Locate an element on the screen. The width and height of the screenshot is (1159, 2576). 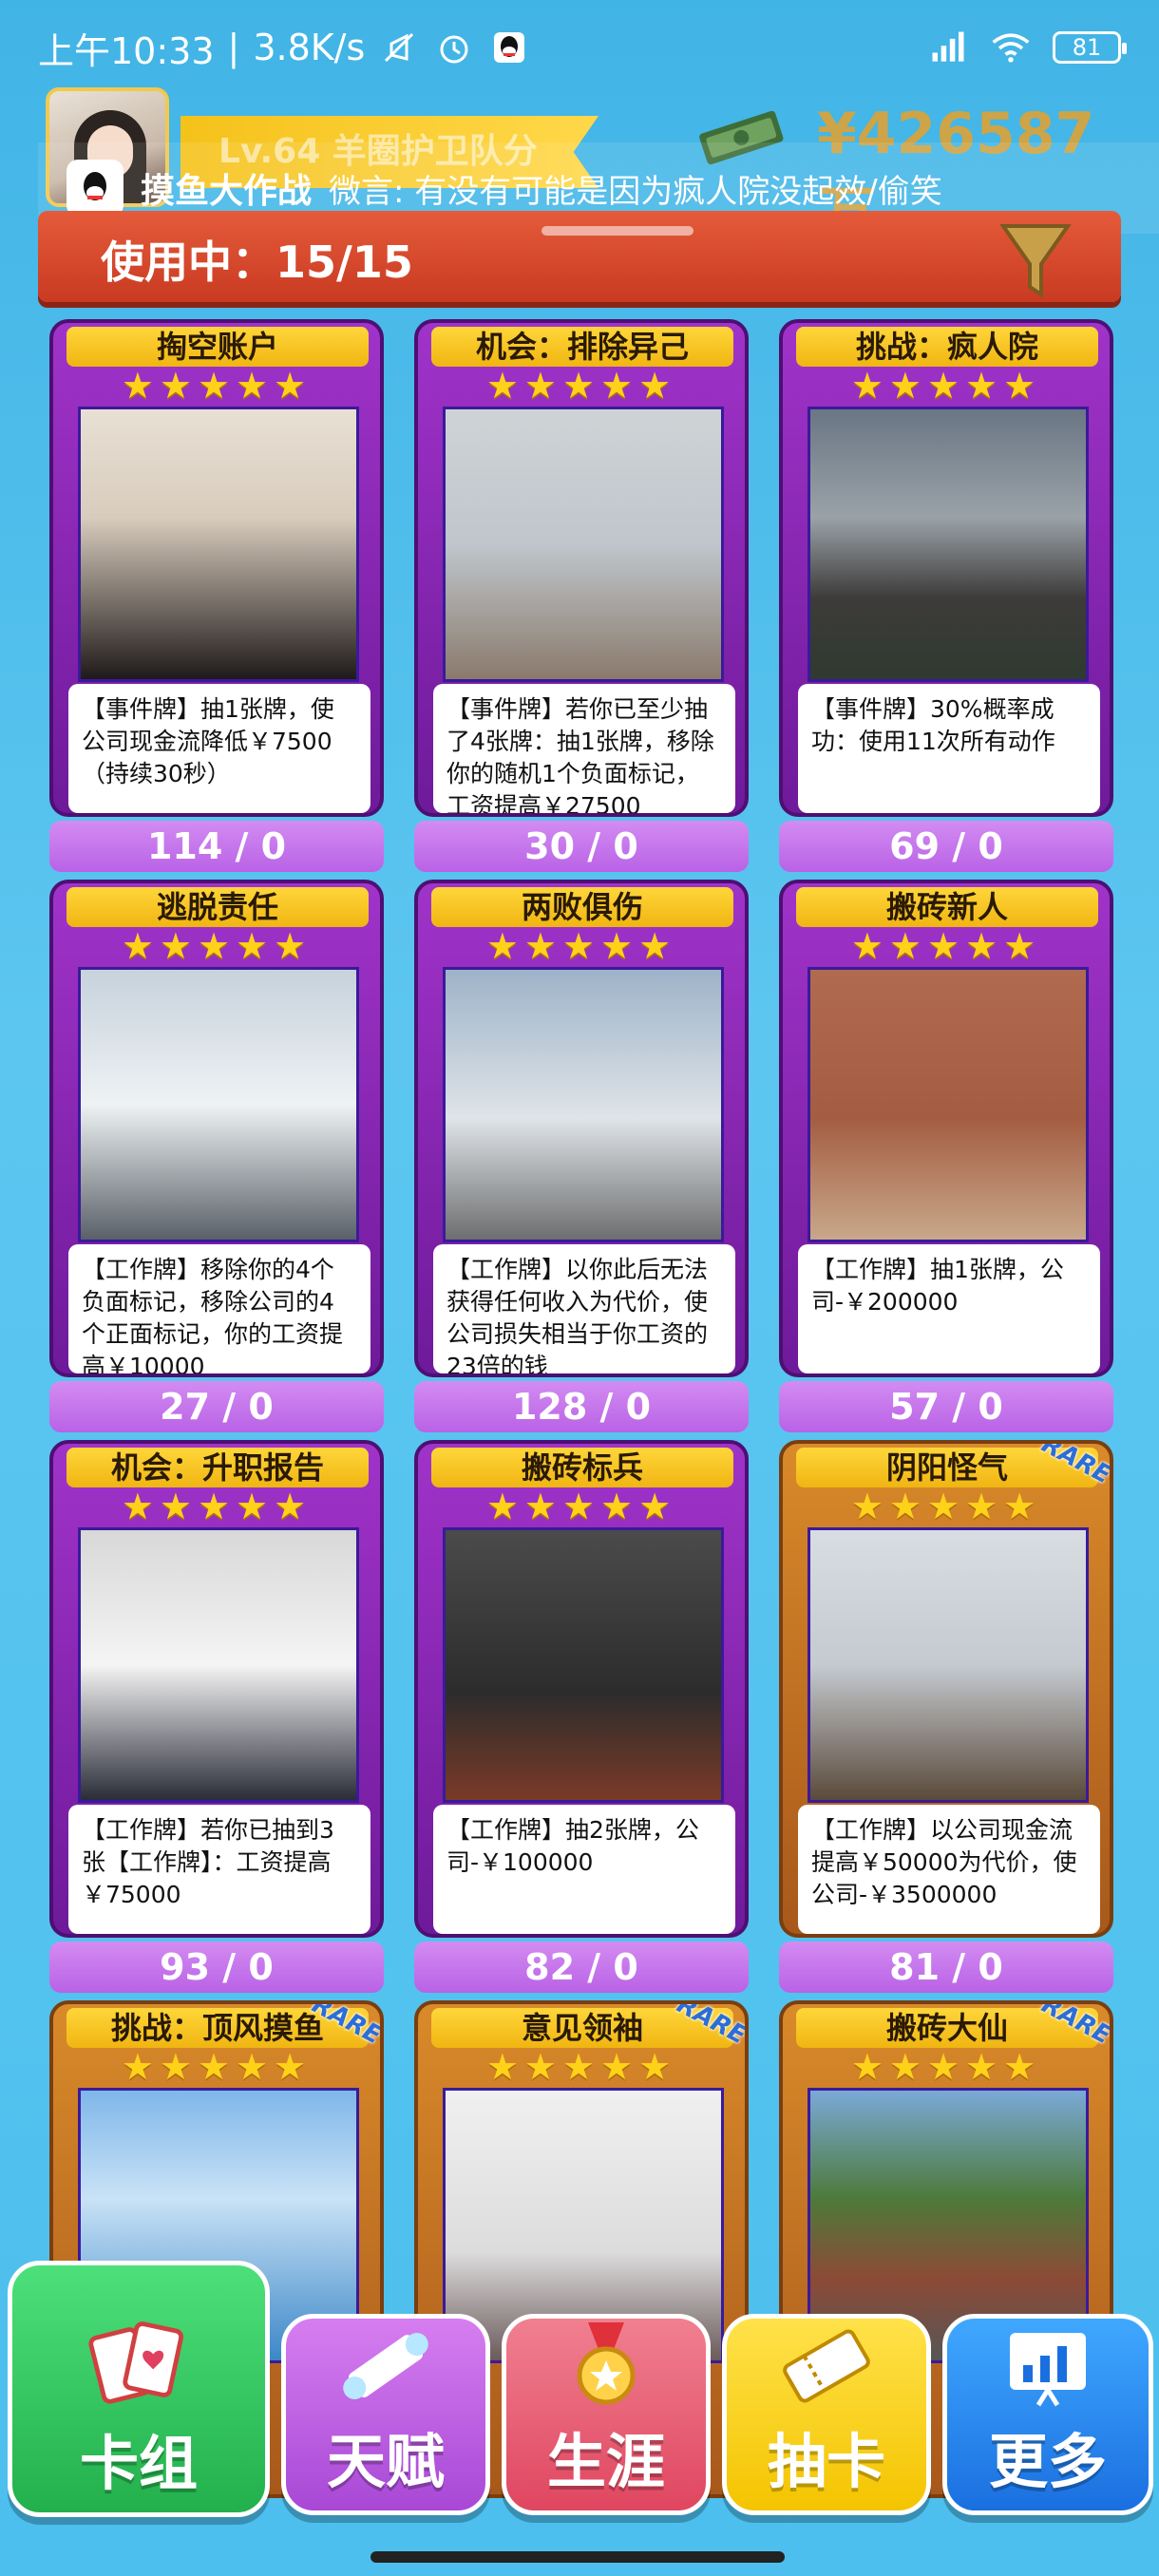
scroll-icon is located at coordinates (386, 2366).